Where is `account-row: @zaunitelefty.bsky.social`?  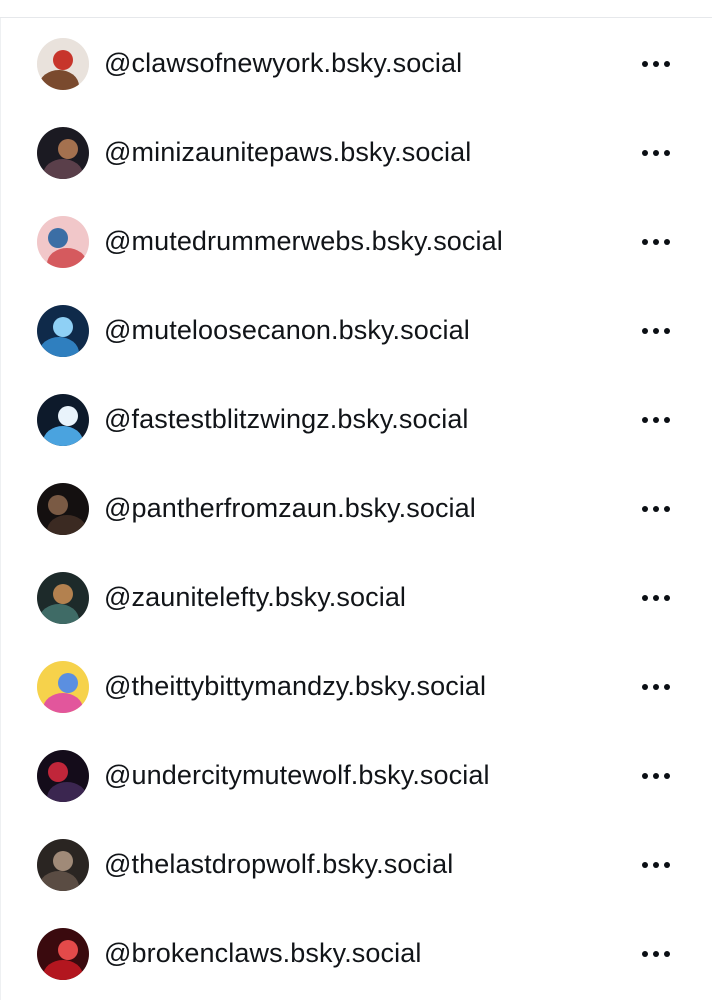 account-row: @zaunitelefty.bsky.social is located at coordinates (356, 597).